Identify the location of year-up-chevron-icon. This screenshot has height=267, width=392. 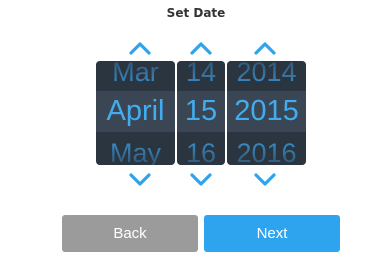
(265, 48).